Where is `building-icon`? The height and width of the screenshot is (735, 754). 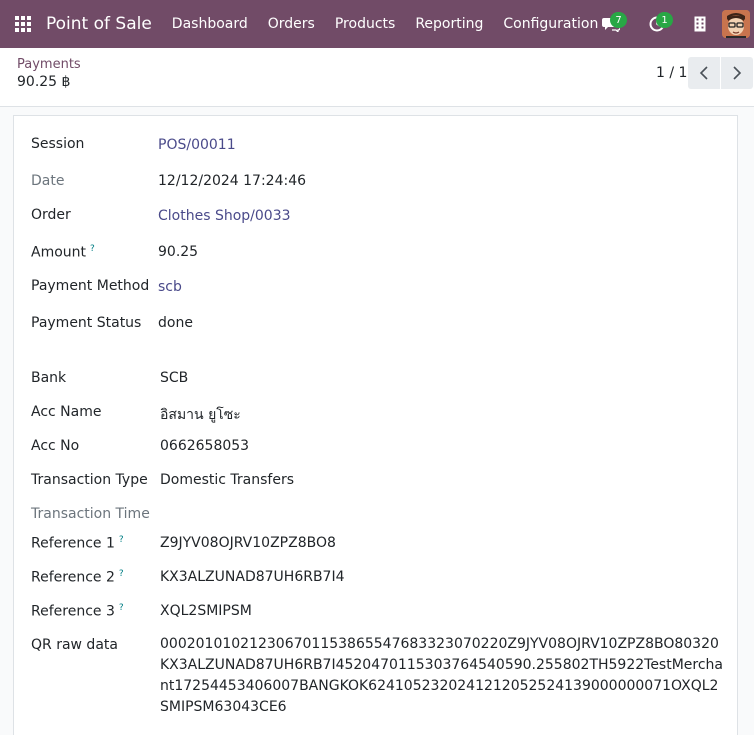
building-icon is located at coordinates (700, 24).